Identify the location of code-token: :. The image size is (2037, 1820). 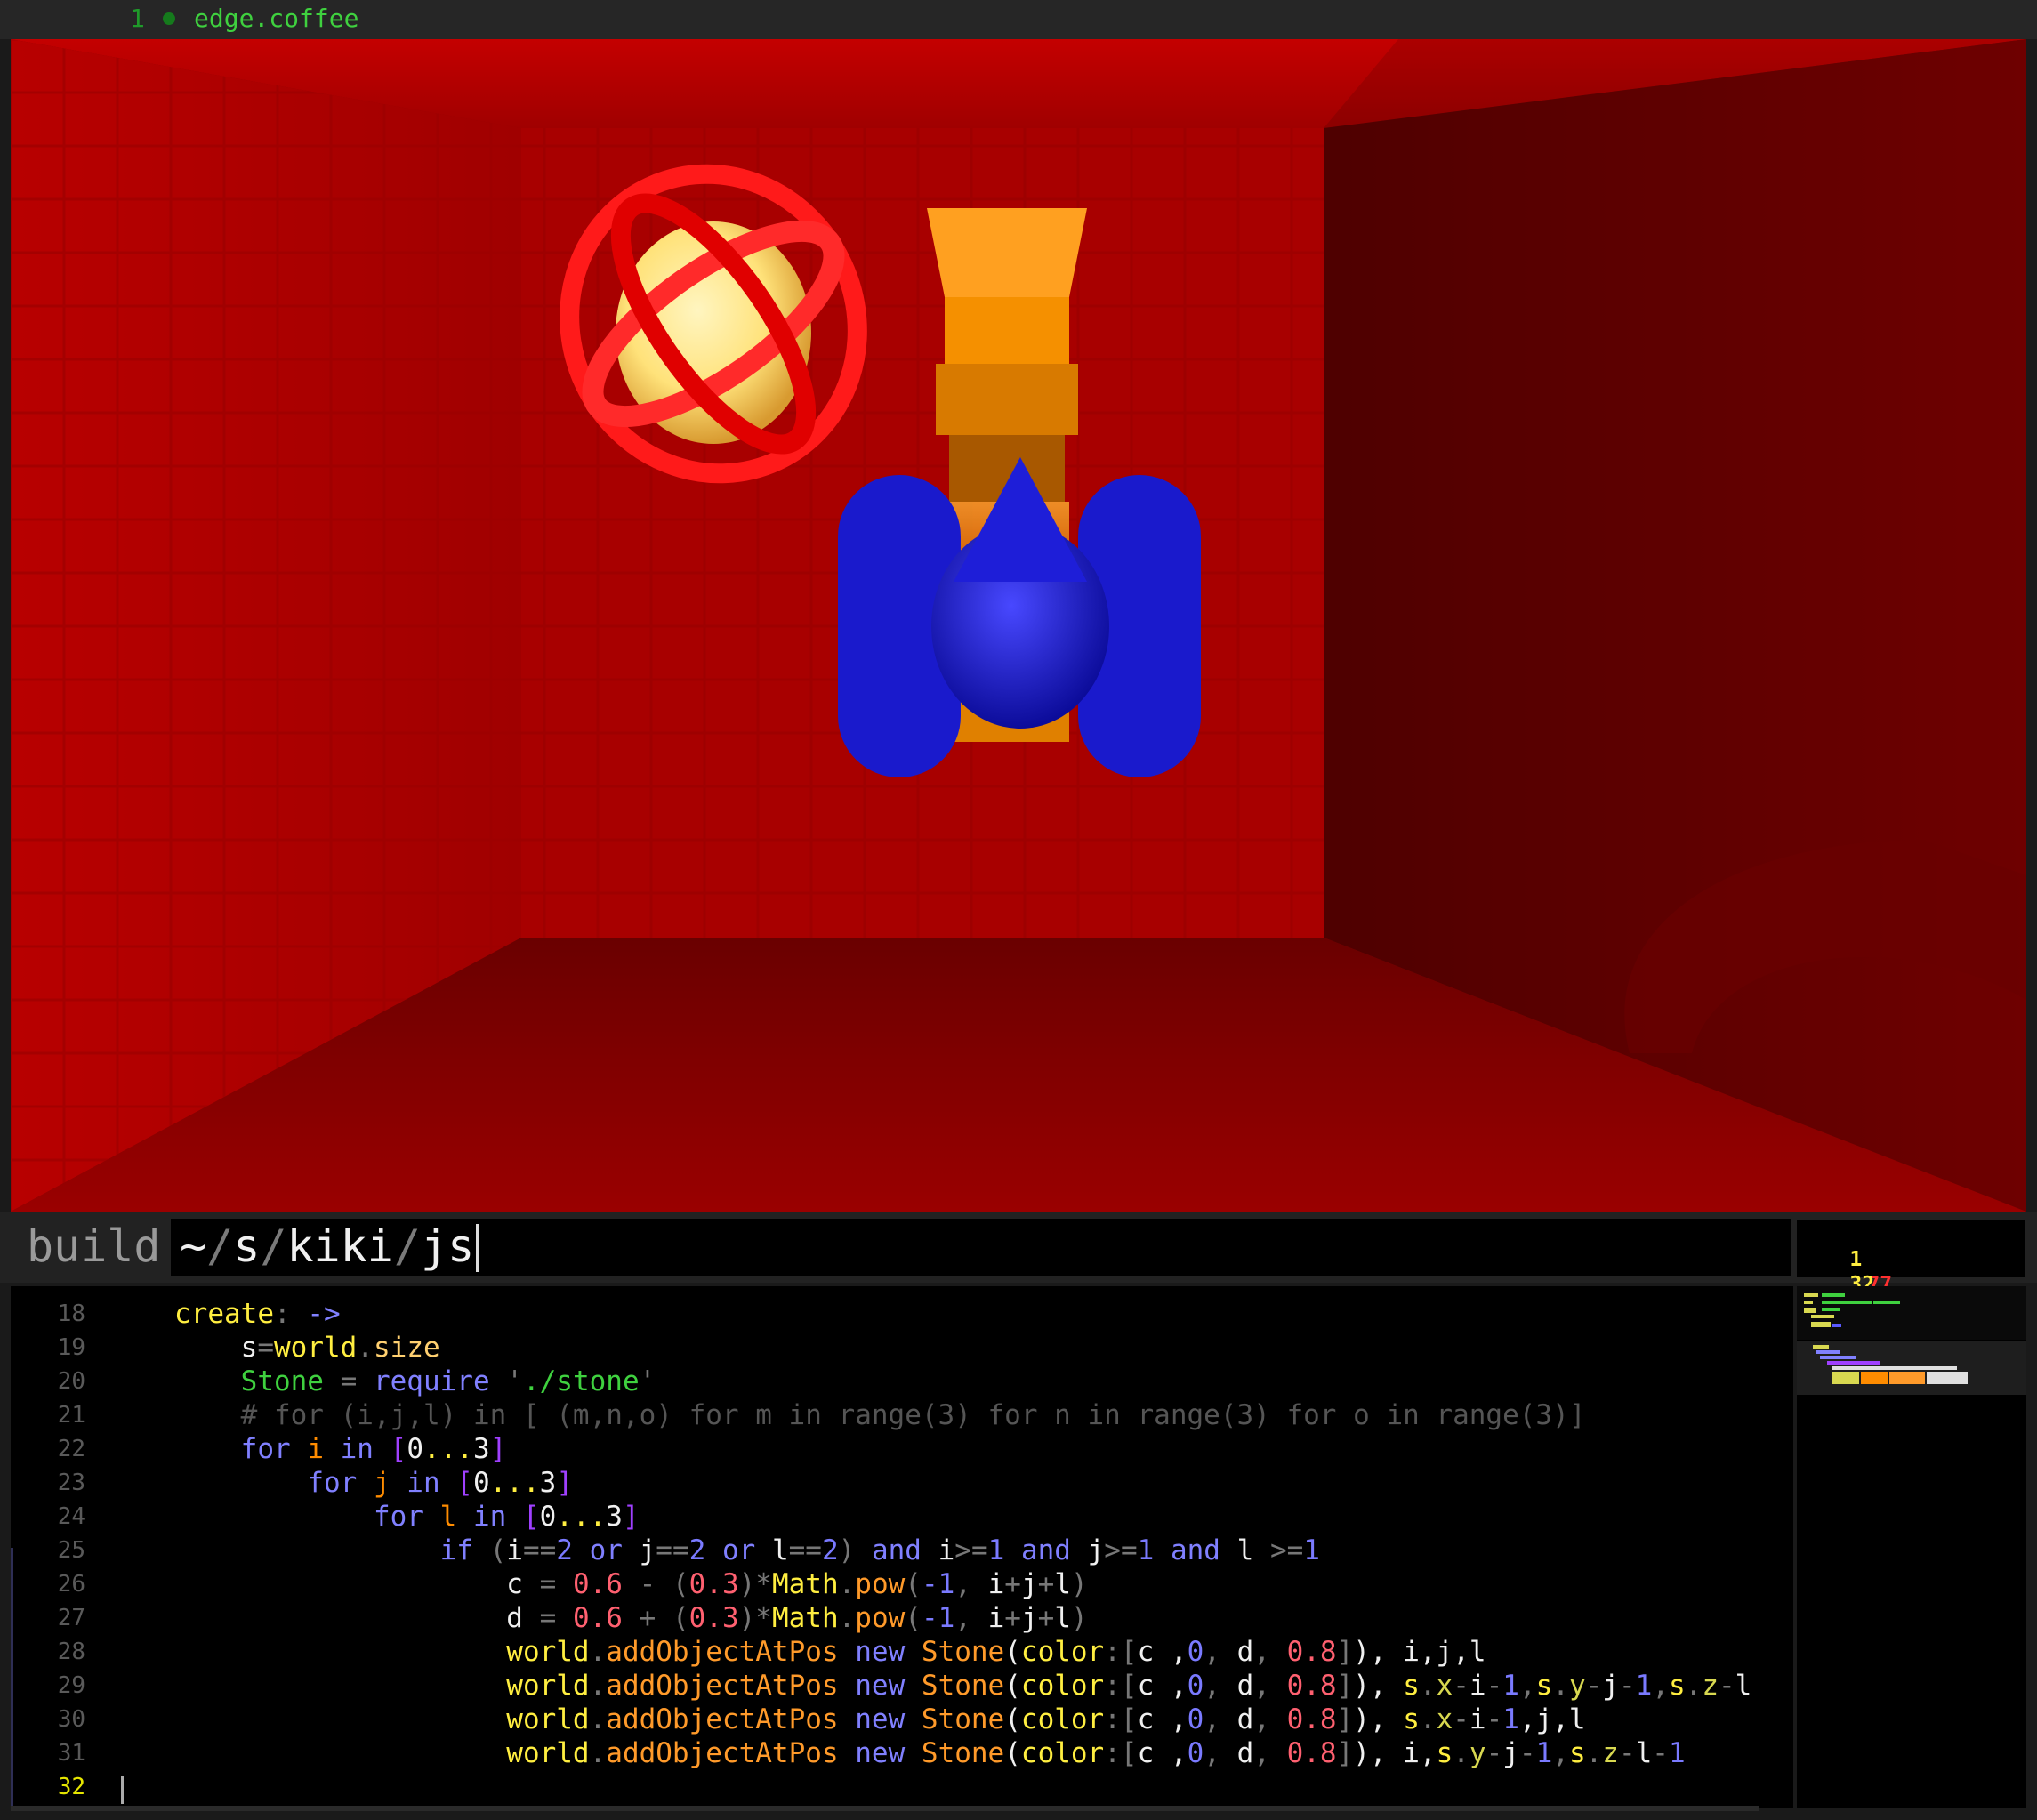
(290, 1314).